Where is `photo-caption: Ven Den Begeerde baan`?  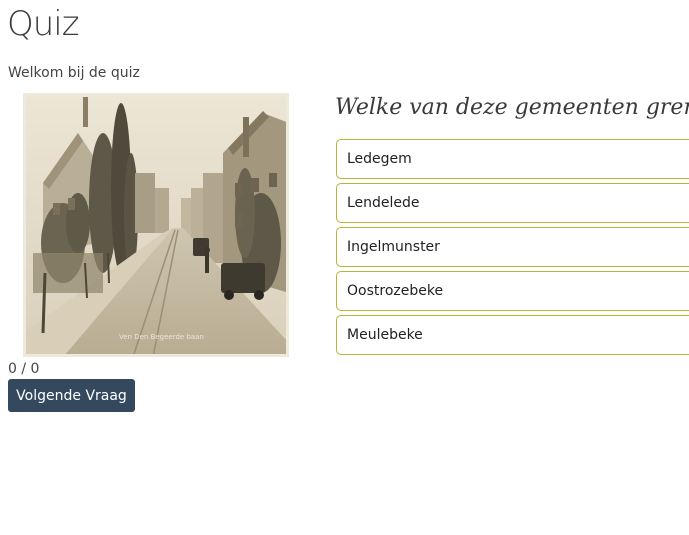
photo-caption: Ven Den Begeerde baan is located at coordinates (161, 337).